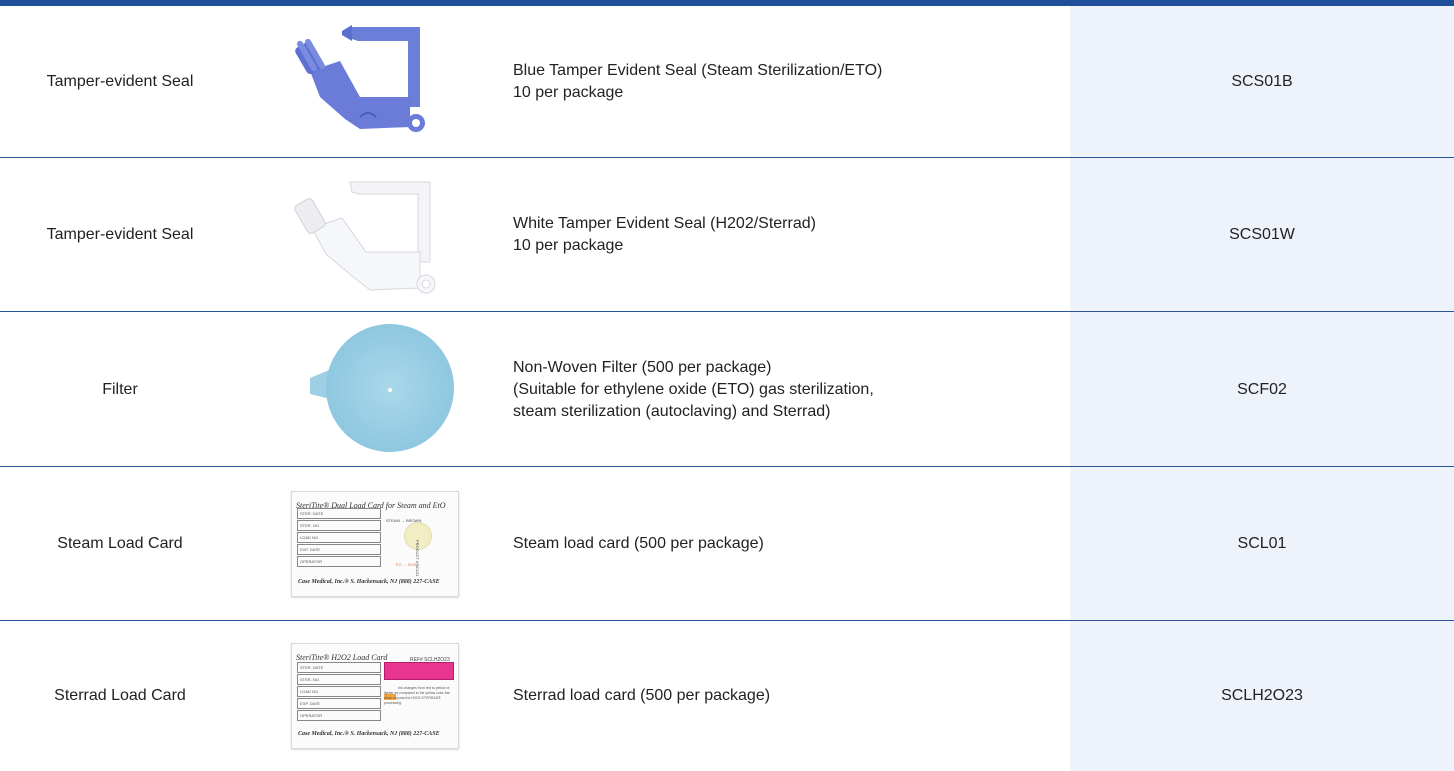  What do you see at coordinates (1262, 81) in the screenshot?
I see `product-code: SCS01B` at bounding box center [1262, 81].